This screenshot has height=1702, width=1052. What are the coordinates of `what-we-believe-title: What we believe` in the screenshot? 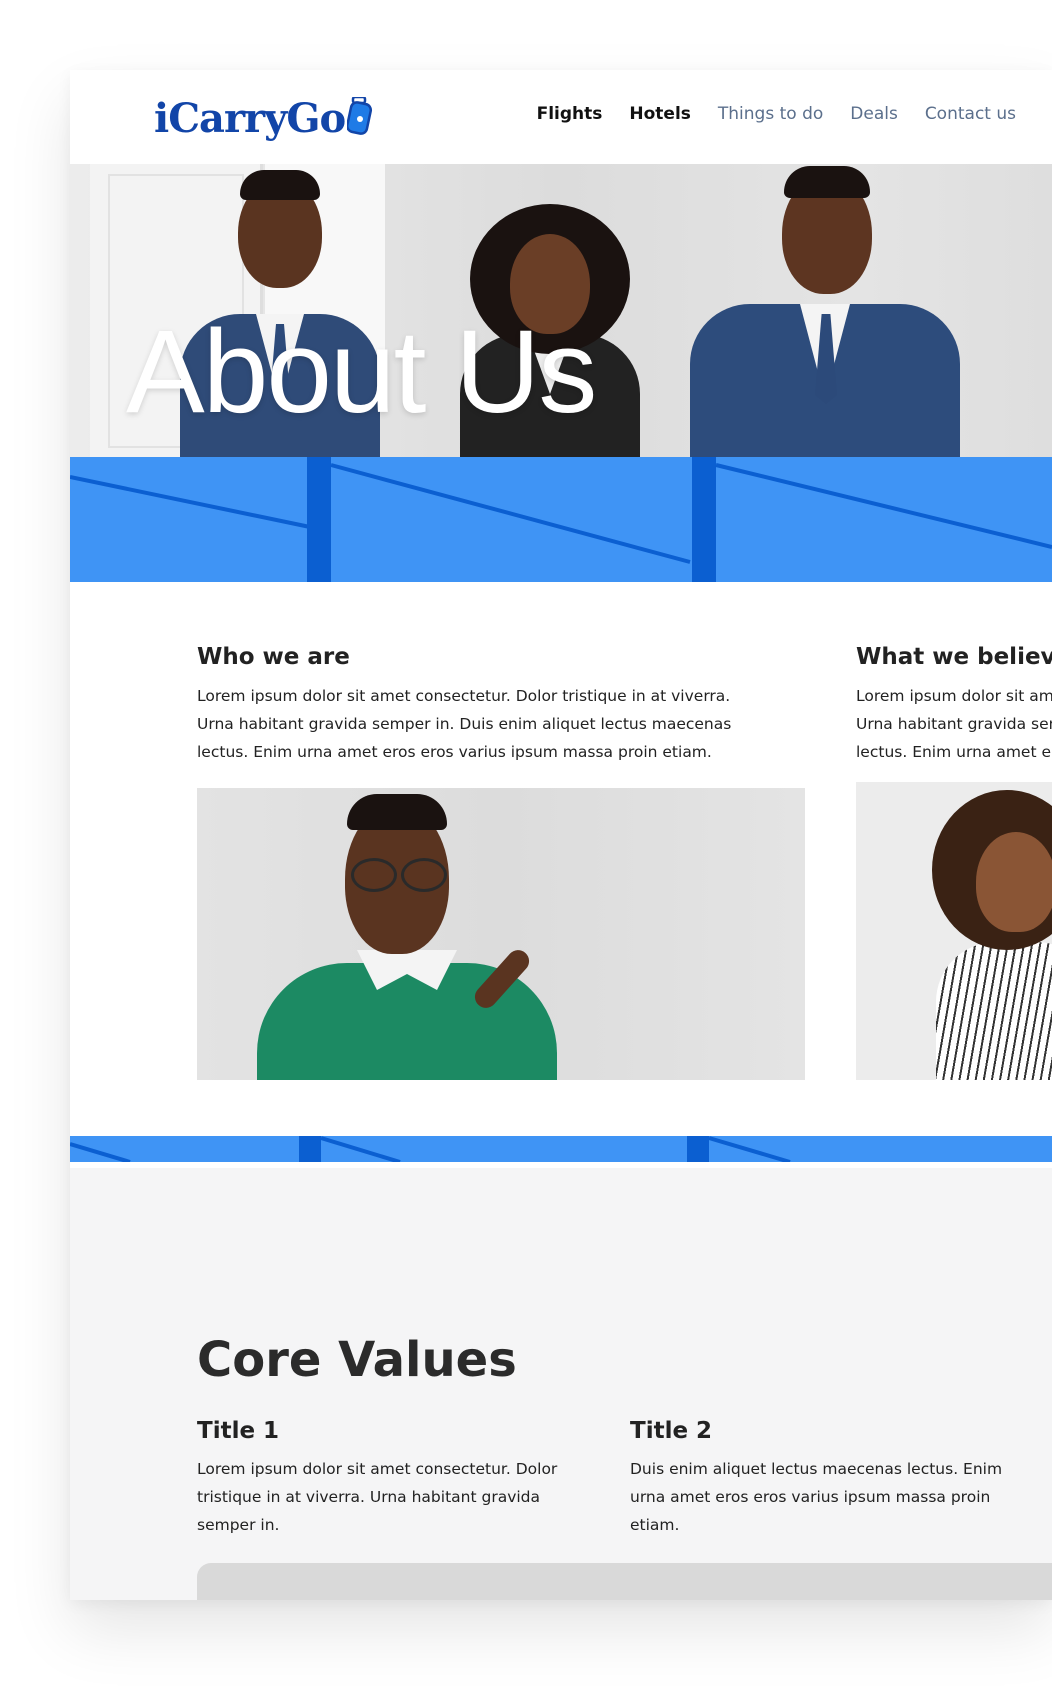 It's located at (954, 657).